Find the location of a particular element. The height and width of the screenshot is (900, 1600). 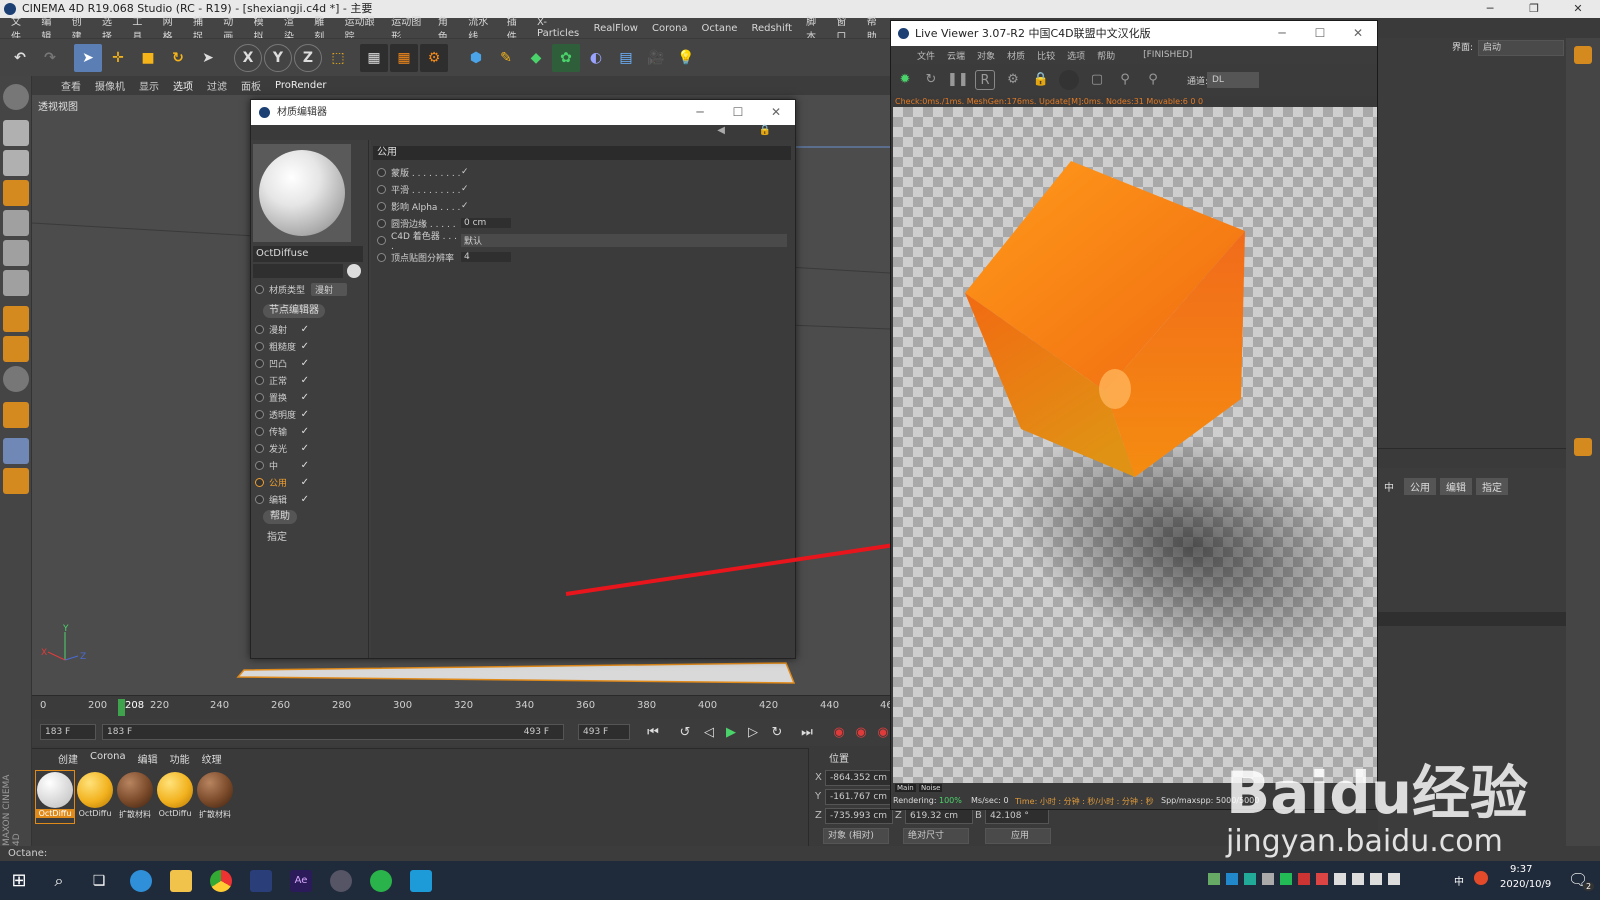

material-swatch: 扩散材料 is located at coordinates (215, 797).